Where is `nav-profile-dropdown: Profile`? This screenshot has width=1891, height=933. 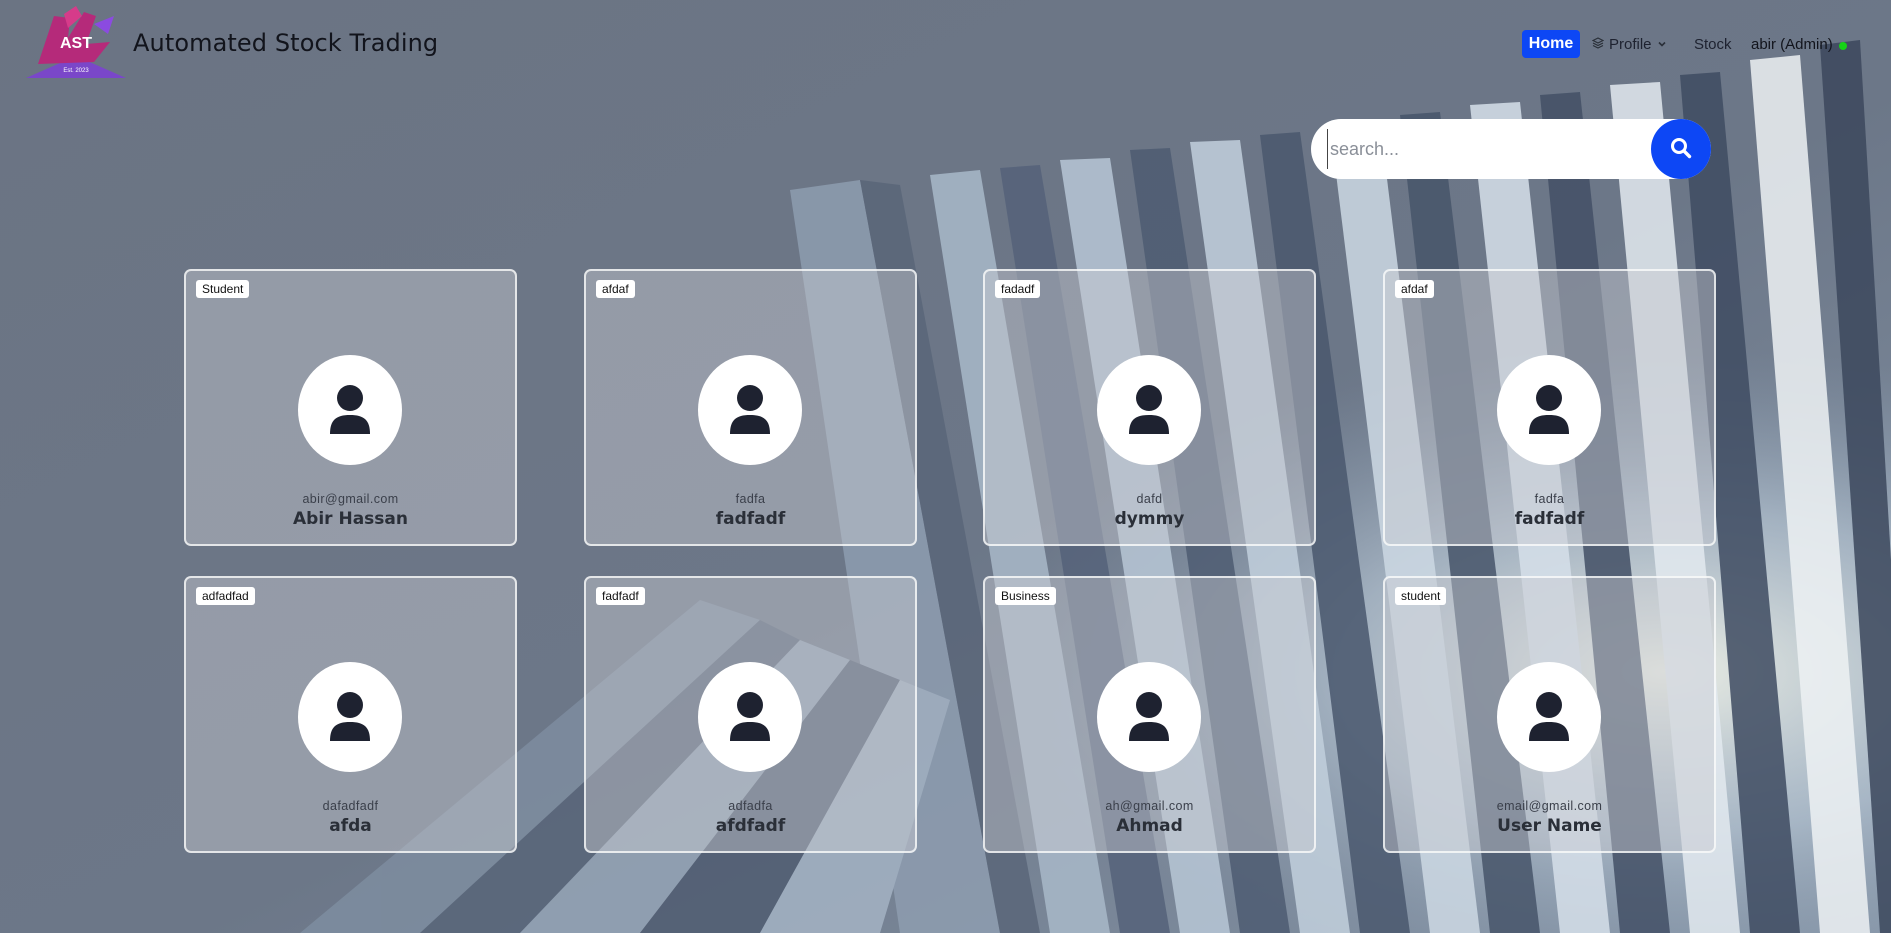
nav-profile-dropdown: Profile is located at coordinates (1629, 44).